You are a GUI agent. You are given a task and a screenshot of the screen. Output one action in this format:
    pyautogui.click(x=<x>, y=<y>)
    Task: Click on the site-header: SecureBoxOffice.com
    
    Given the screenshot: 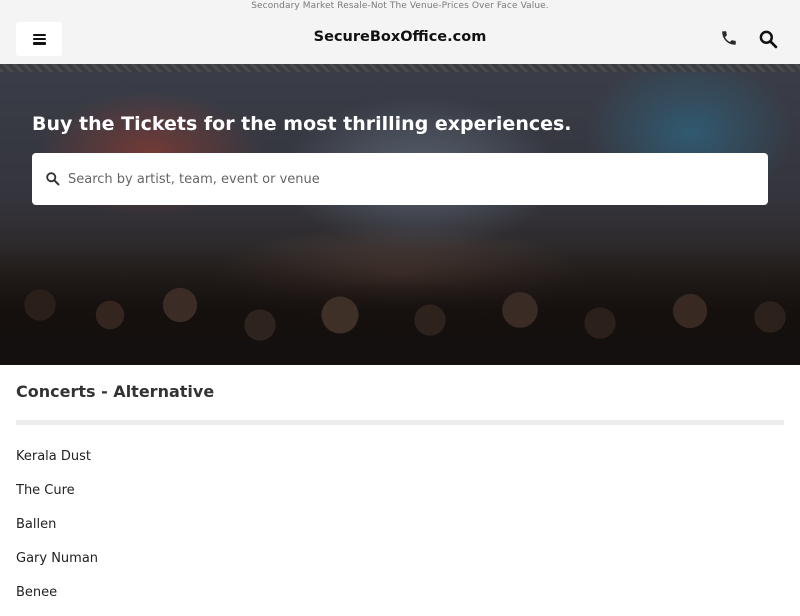 What is the action you would take?
    pyautogui.click(x=400, y=38)
    